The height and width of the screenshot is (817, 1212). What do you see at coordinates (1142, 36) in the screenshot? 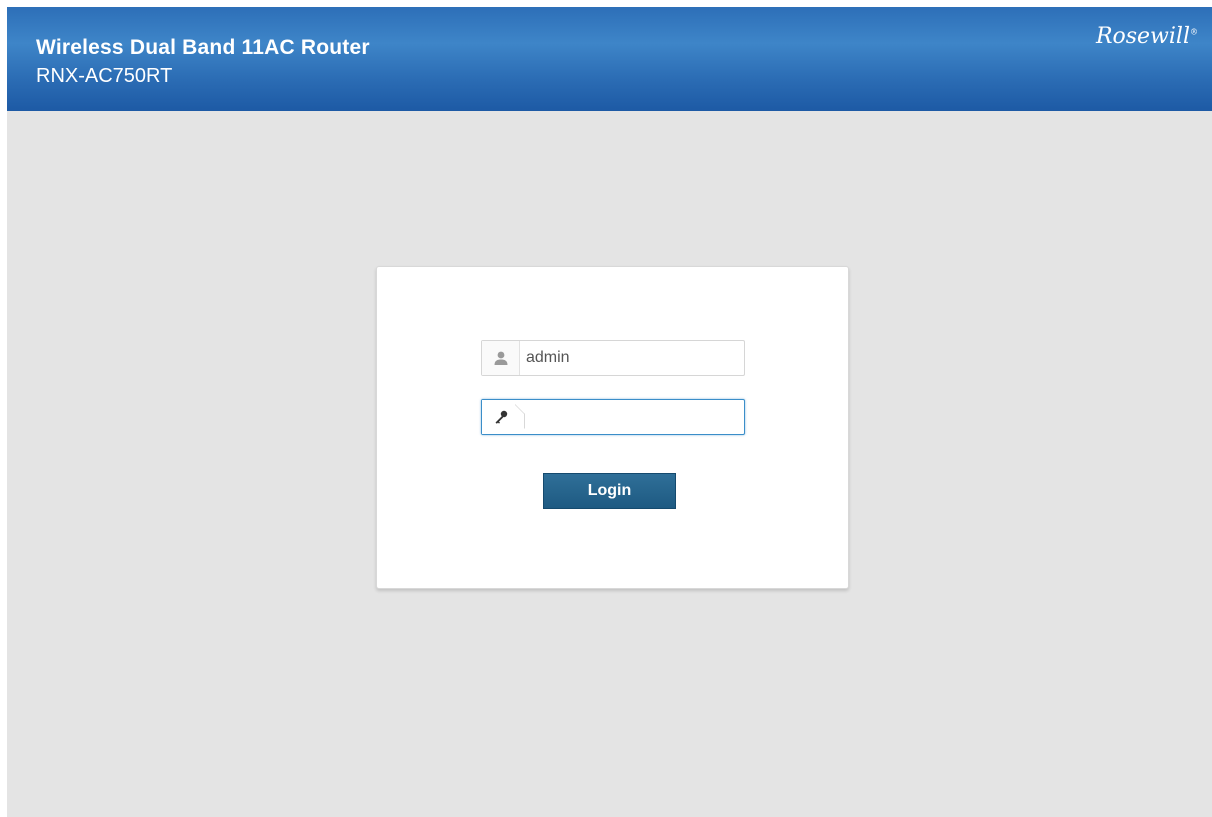
I see `brand-name: Rosewill` at bounding box center [1142, 36].